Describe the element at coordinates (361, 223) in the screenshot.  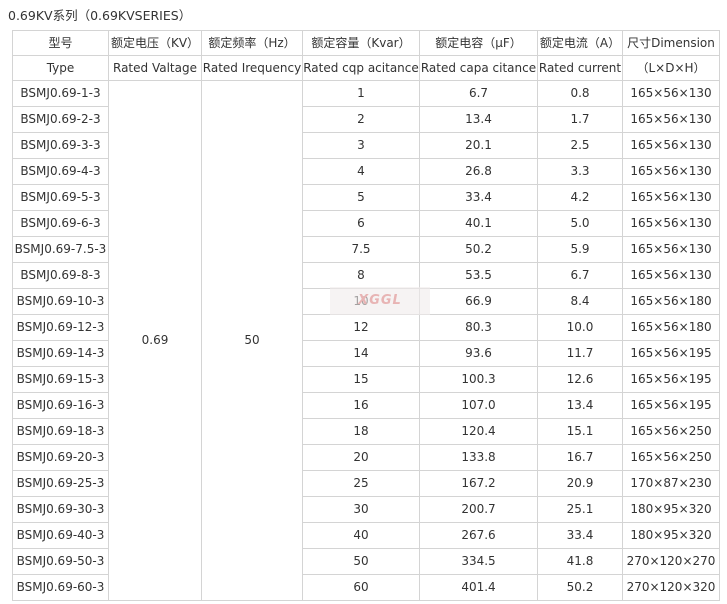
I see `cell-capacity: 6` at that location.